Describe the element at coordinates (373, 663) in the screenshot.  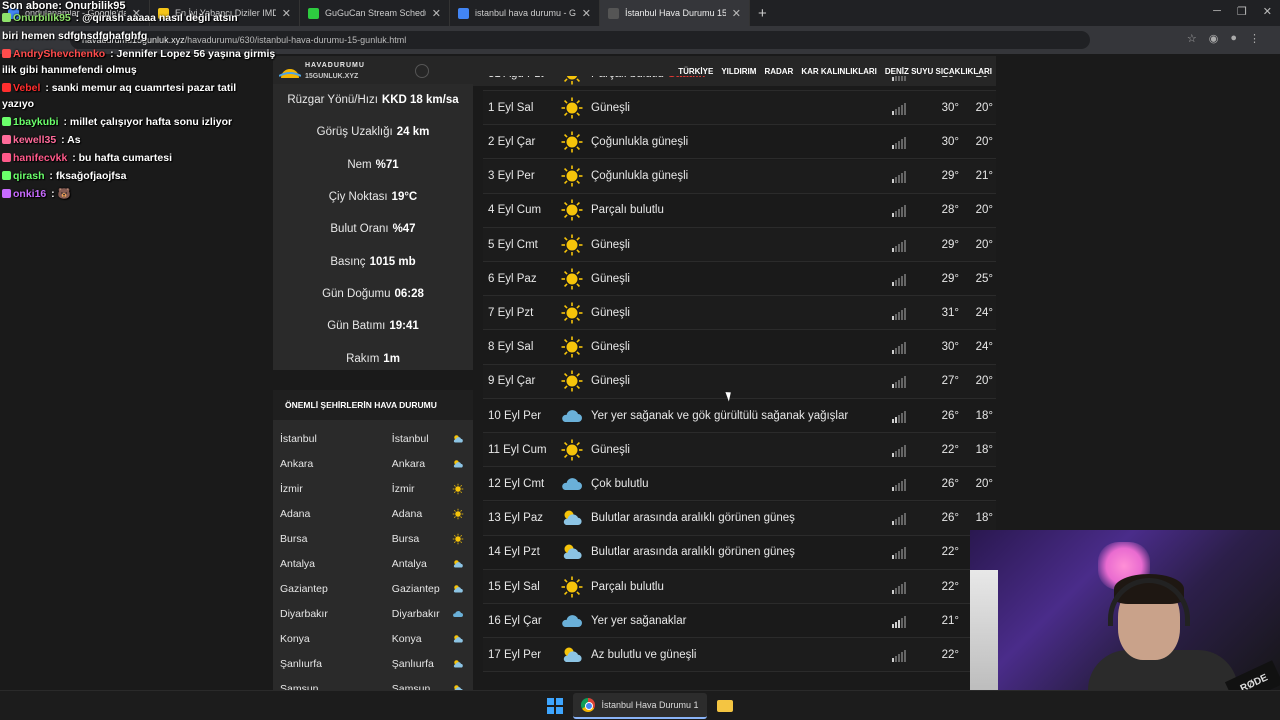
I see `city-row: Şanlıurfa Şanlıurfa` at that location.